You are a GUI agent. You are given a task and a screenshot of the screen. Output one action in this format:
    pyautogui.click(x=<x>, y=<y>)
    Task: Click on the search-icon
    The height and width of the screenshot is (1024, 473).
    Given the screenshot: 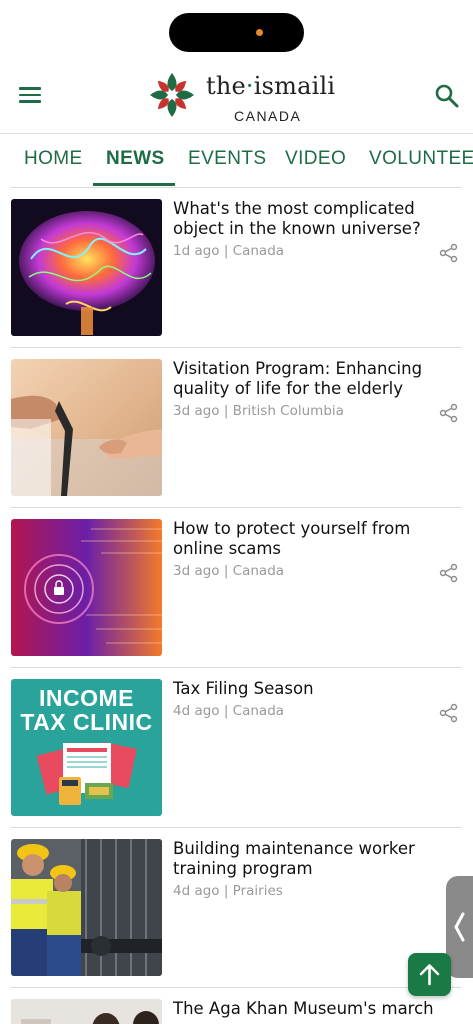 What is the action you would take?
    pyautogui.click(x=447, y=96)
    